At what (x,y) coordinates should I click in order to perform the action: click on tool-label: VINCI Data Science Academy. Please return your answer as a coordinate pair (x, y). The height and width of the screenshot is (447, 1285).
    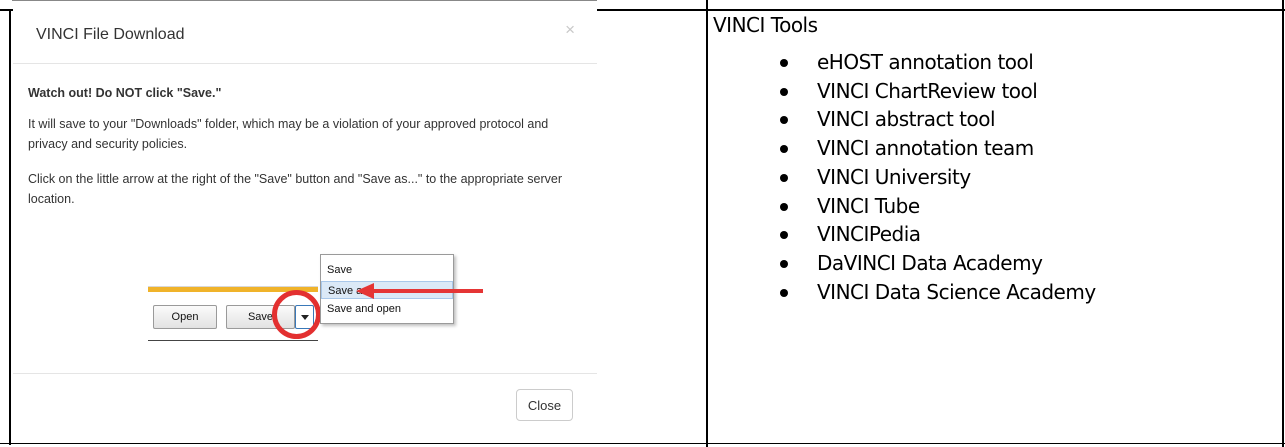
    Looking at the image, I should click on (956, 291).